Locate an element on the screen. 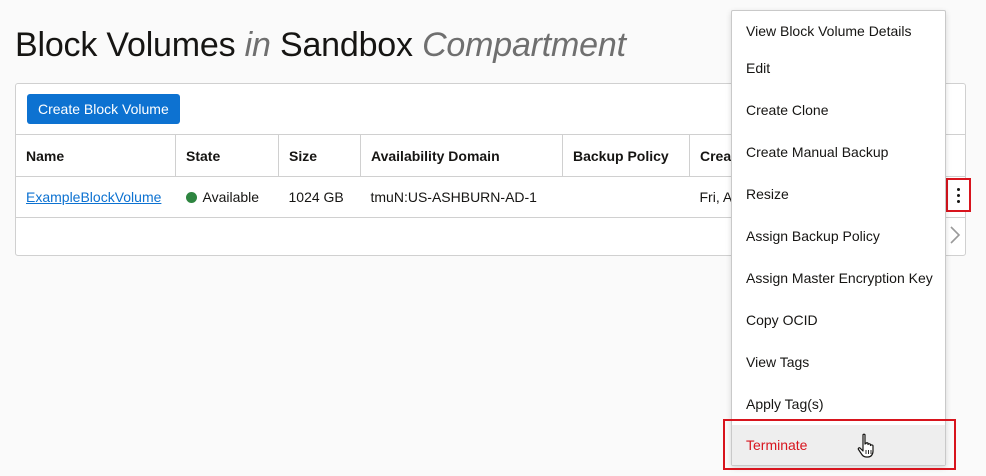  column-header-availability-domain: Availability Domain is located at coordinates (461, 155).